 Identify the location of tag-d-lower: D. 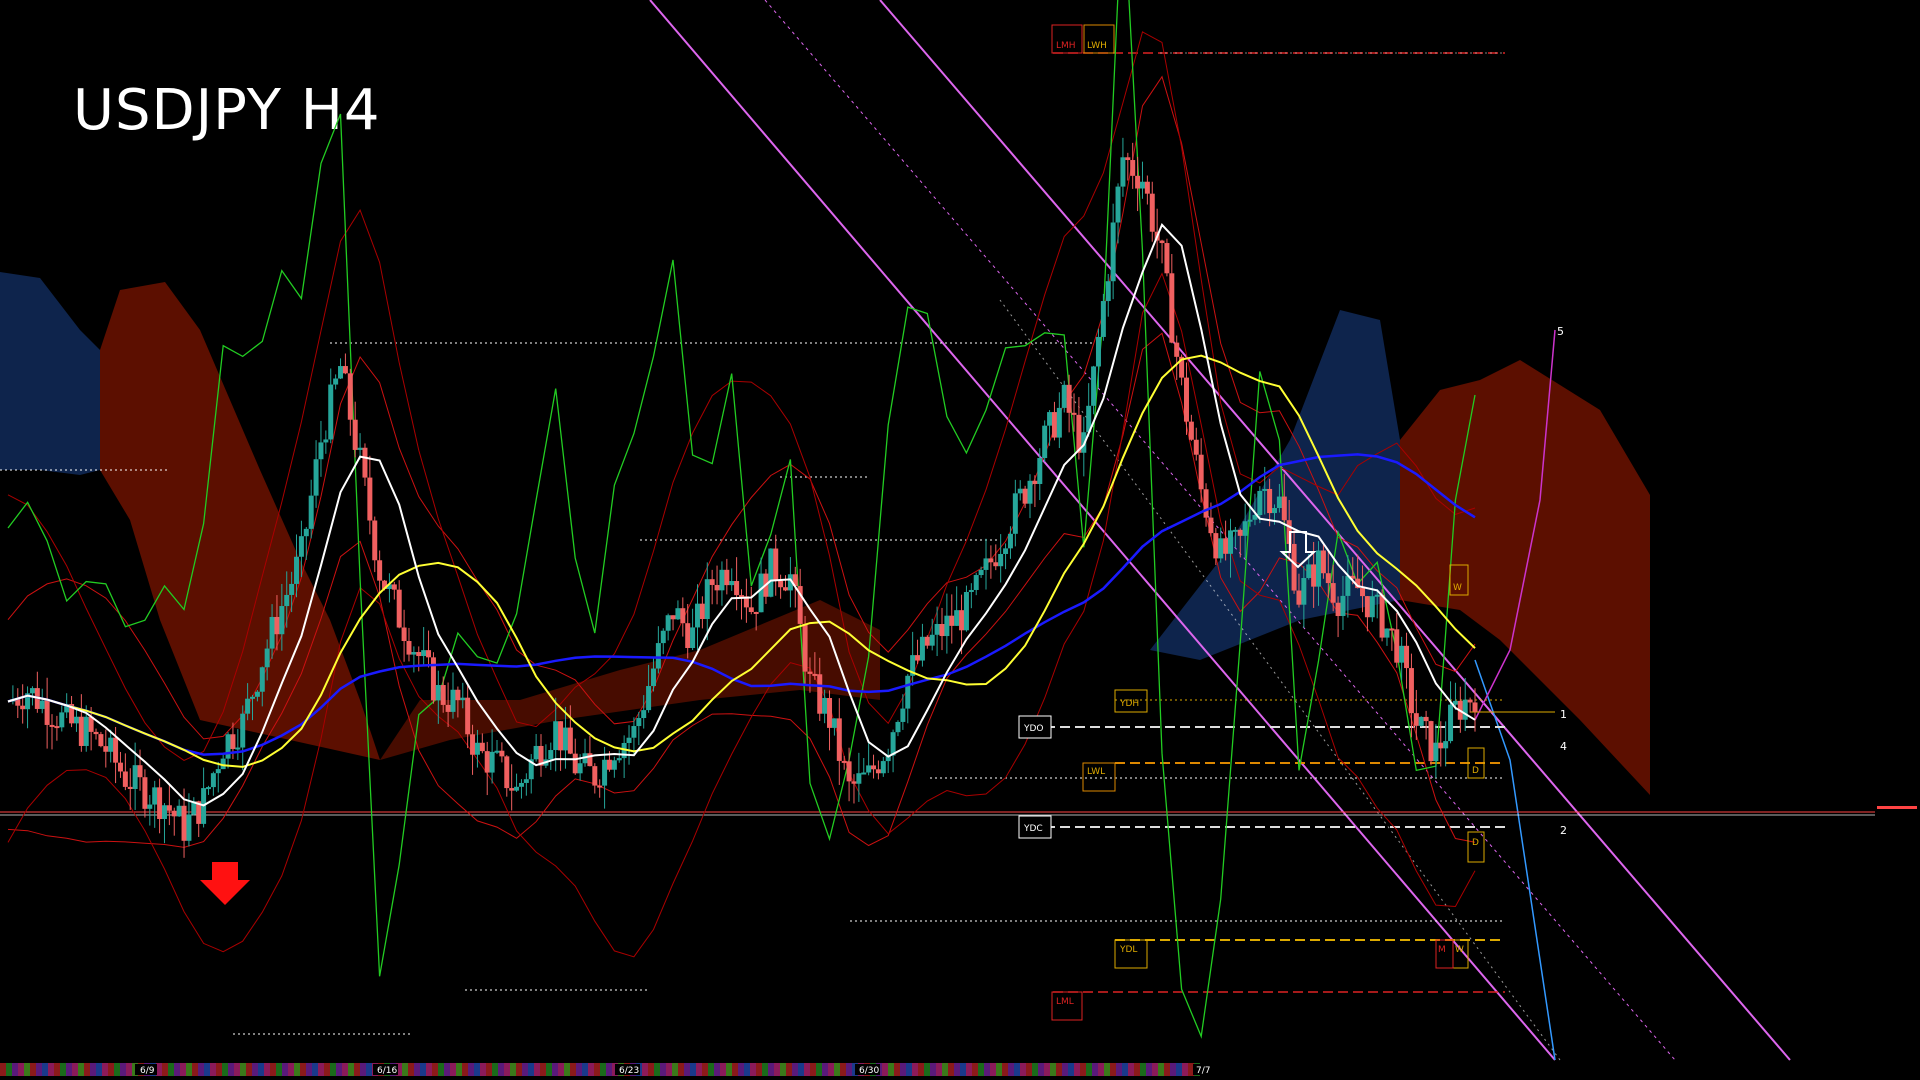
(1475, 843).